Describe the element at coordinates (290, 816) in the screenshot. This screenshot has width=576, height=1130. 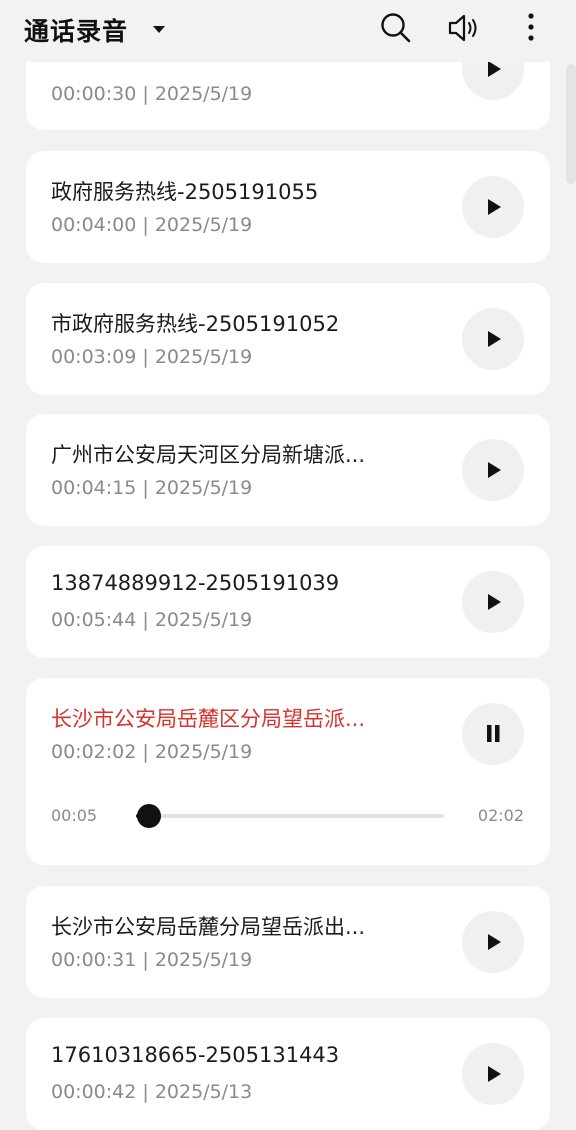
I see `seek-bar` at that location.